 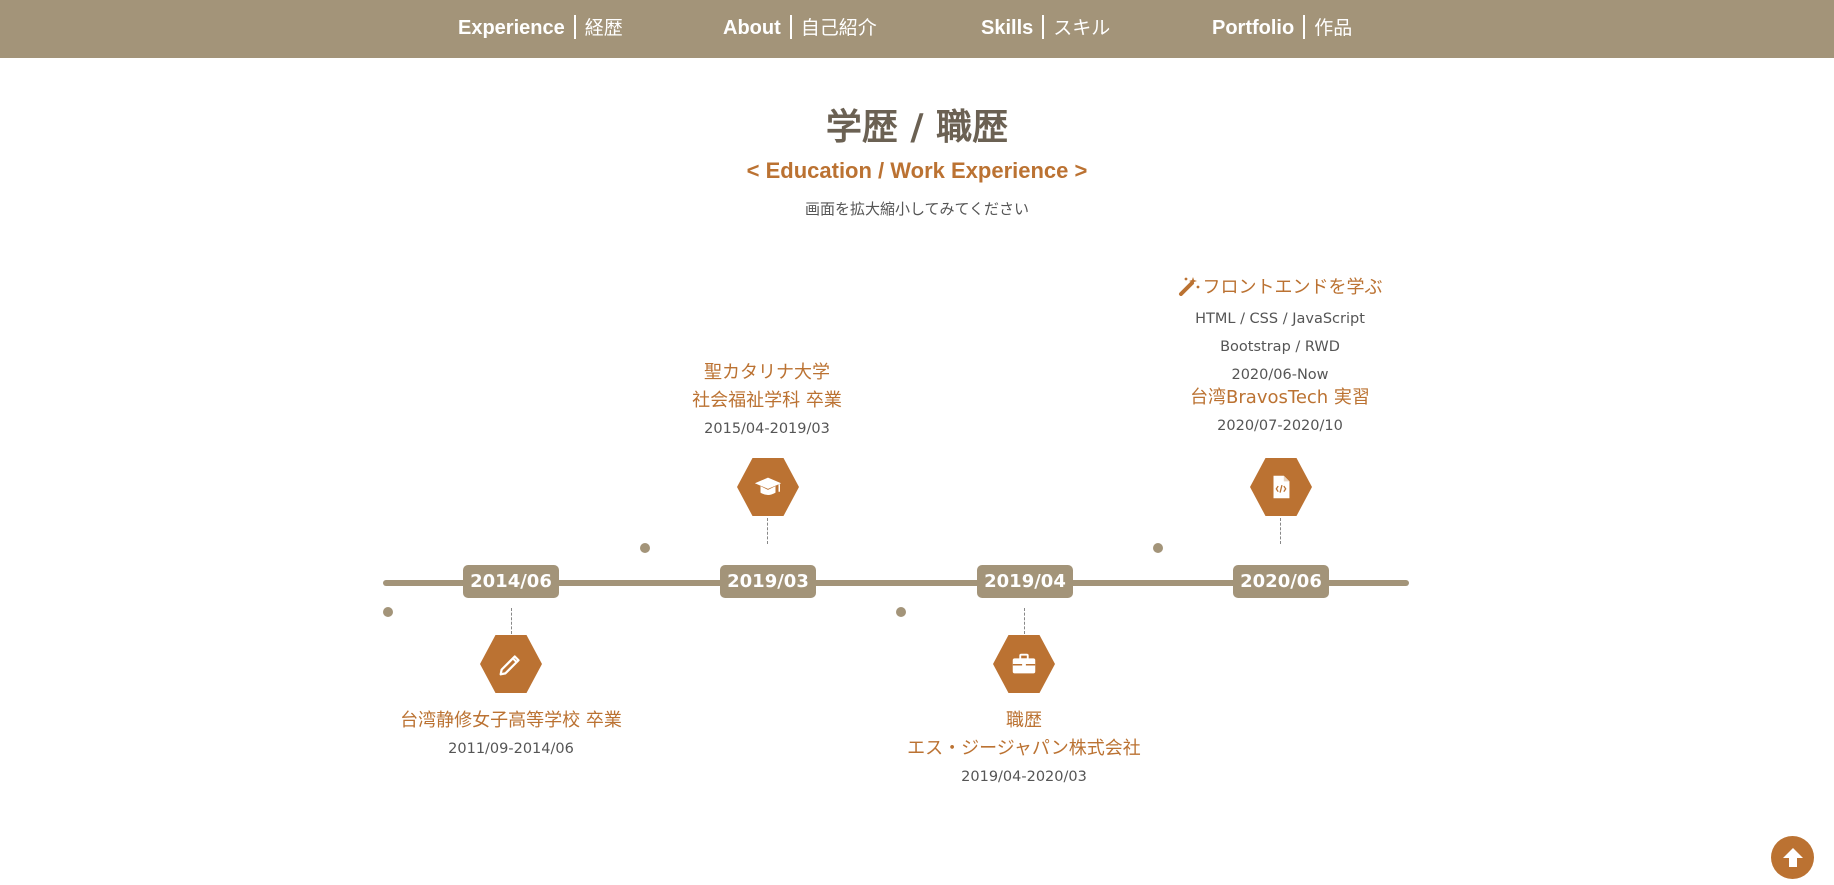 I want to click on nav-portfolio: Portfolio 作品, so click(x=1282, y=29).